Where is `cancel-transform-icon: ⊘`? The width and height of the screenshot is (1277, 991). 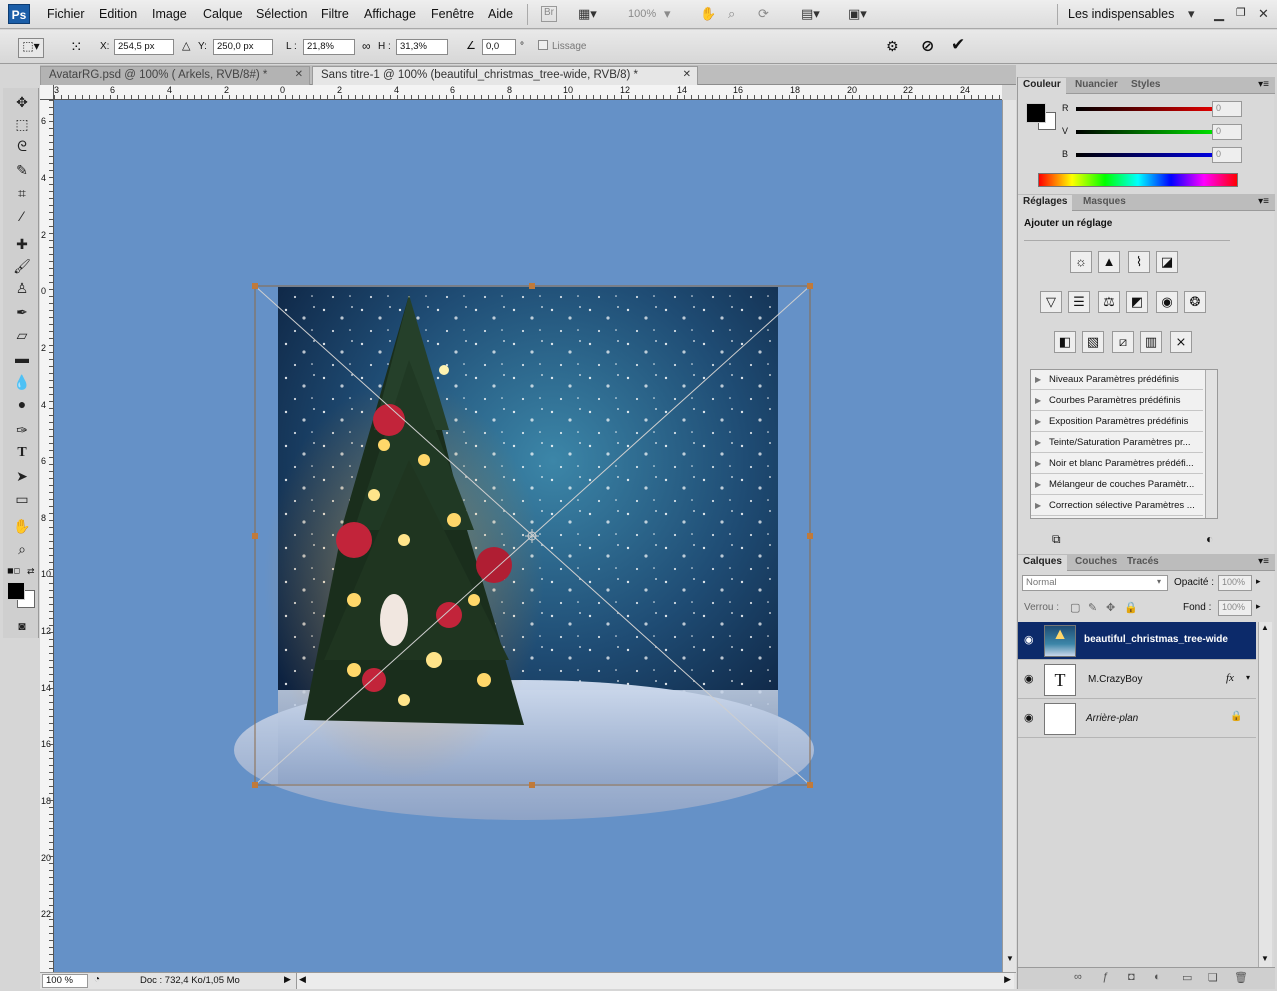 cancel-transform-icon: ⊘ is located at coordinates (927, 46).